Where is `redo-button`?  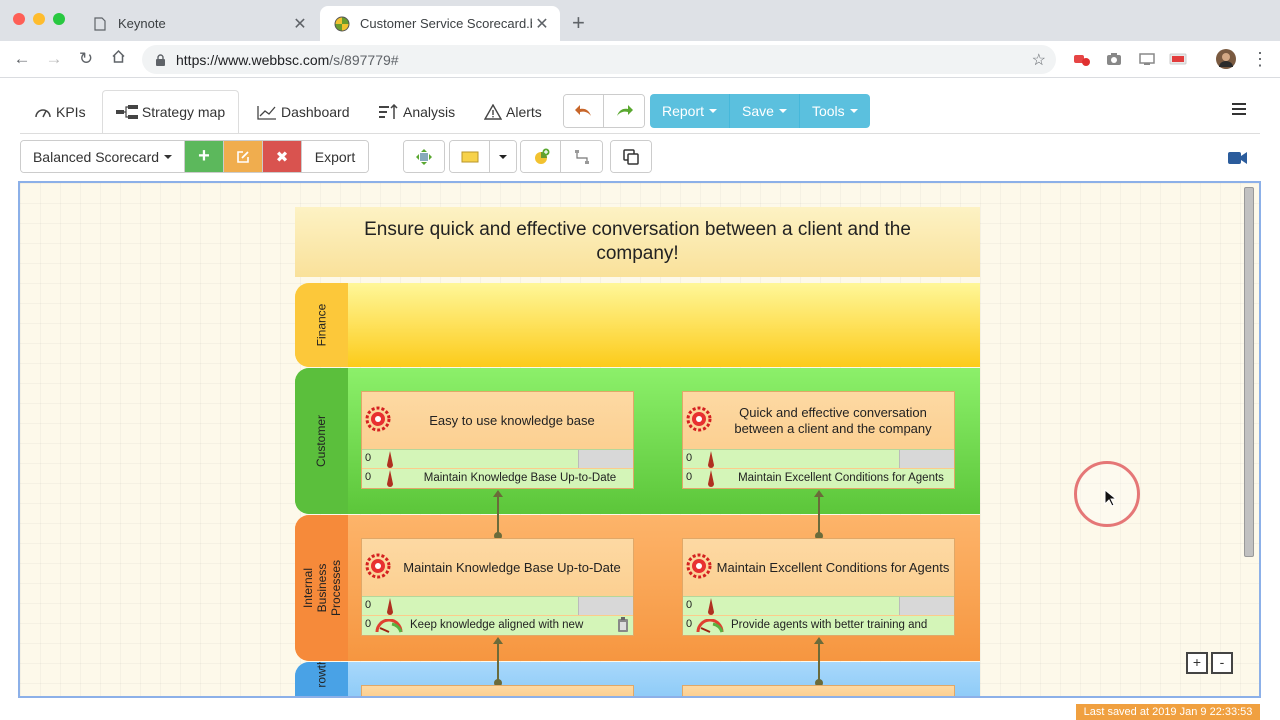
redo-button is located at coordinates (624, 111).